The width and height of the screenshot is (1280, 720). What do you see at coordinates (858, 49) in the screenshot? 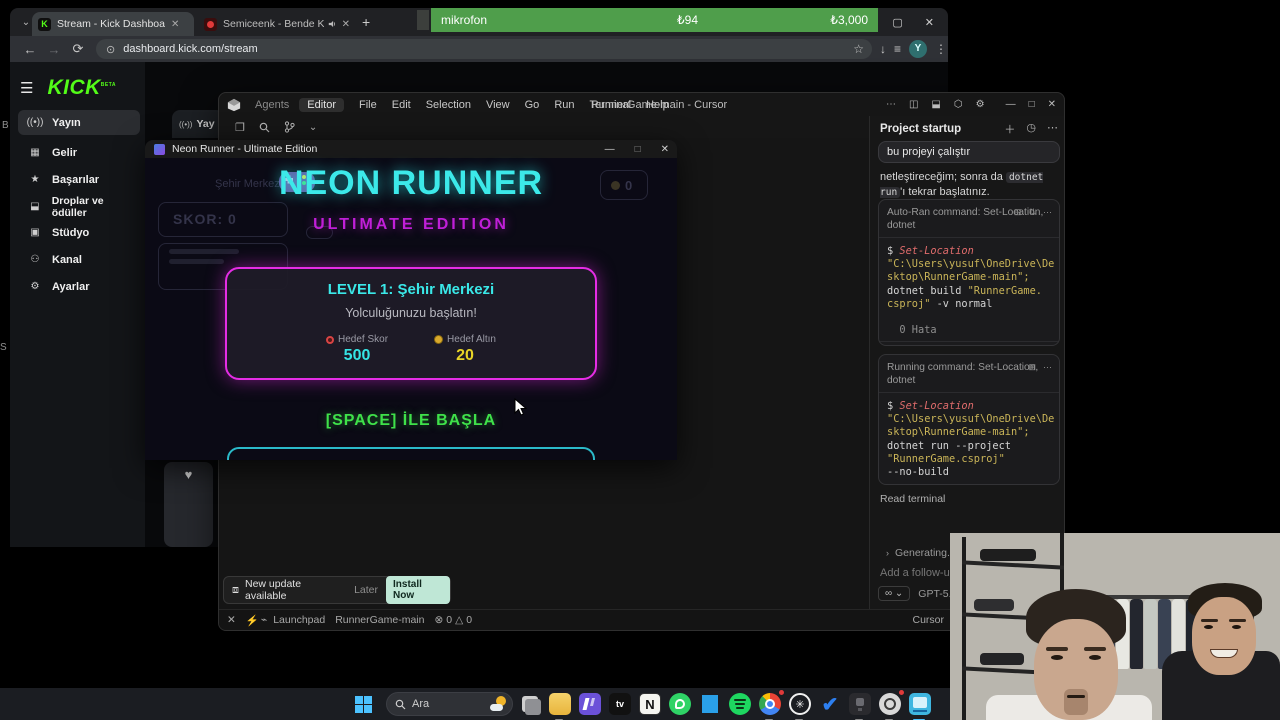
I see `bookmark-star-icon: ☆` at bounding box center [858, 49].